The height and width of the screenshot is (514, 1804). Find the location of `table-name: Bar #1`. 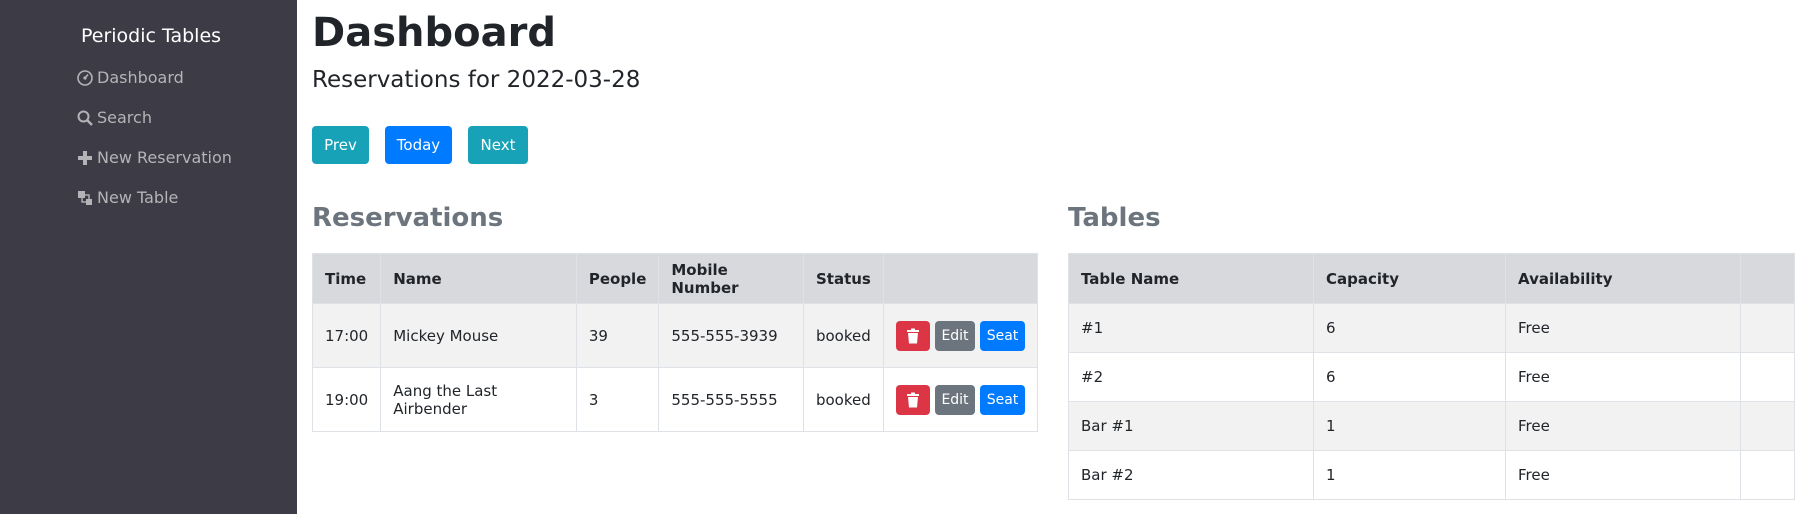

table-name: Bar #1 is located at coordinates (1191, 426).